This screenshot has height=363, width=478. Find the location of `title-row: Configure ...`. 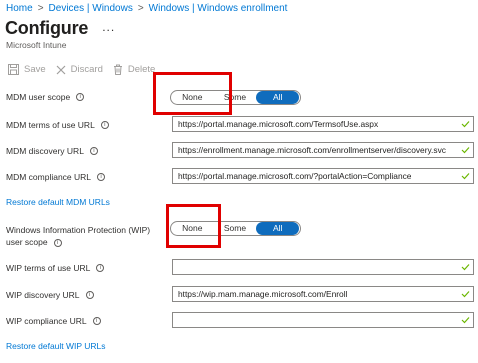

title-row: Configure ... is located at coordinates (60, 28).